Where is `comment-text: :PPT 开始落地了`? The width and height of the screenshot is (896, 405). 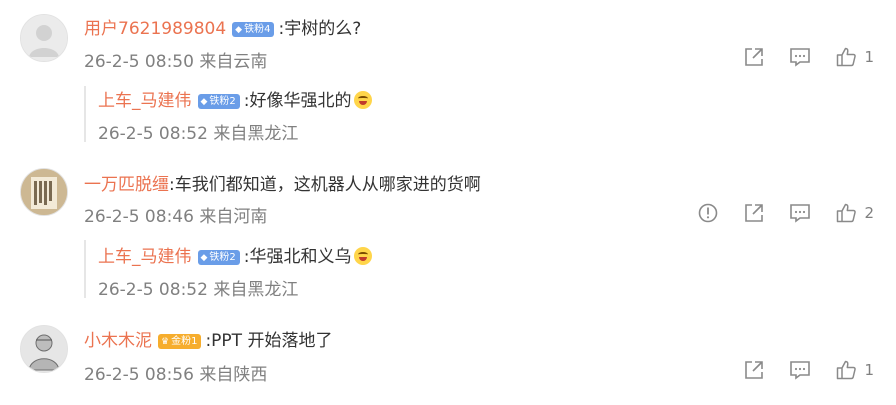
comment-text: :PPT 开始落地了 is located at coordinates (269, 341).